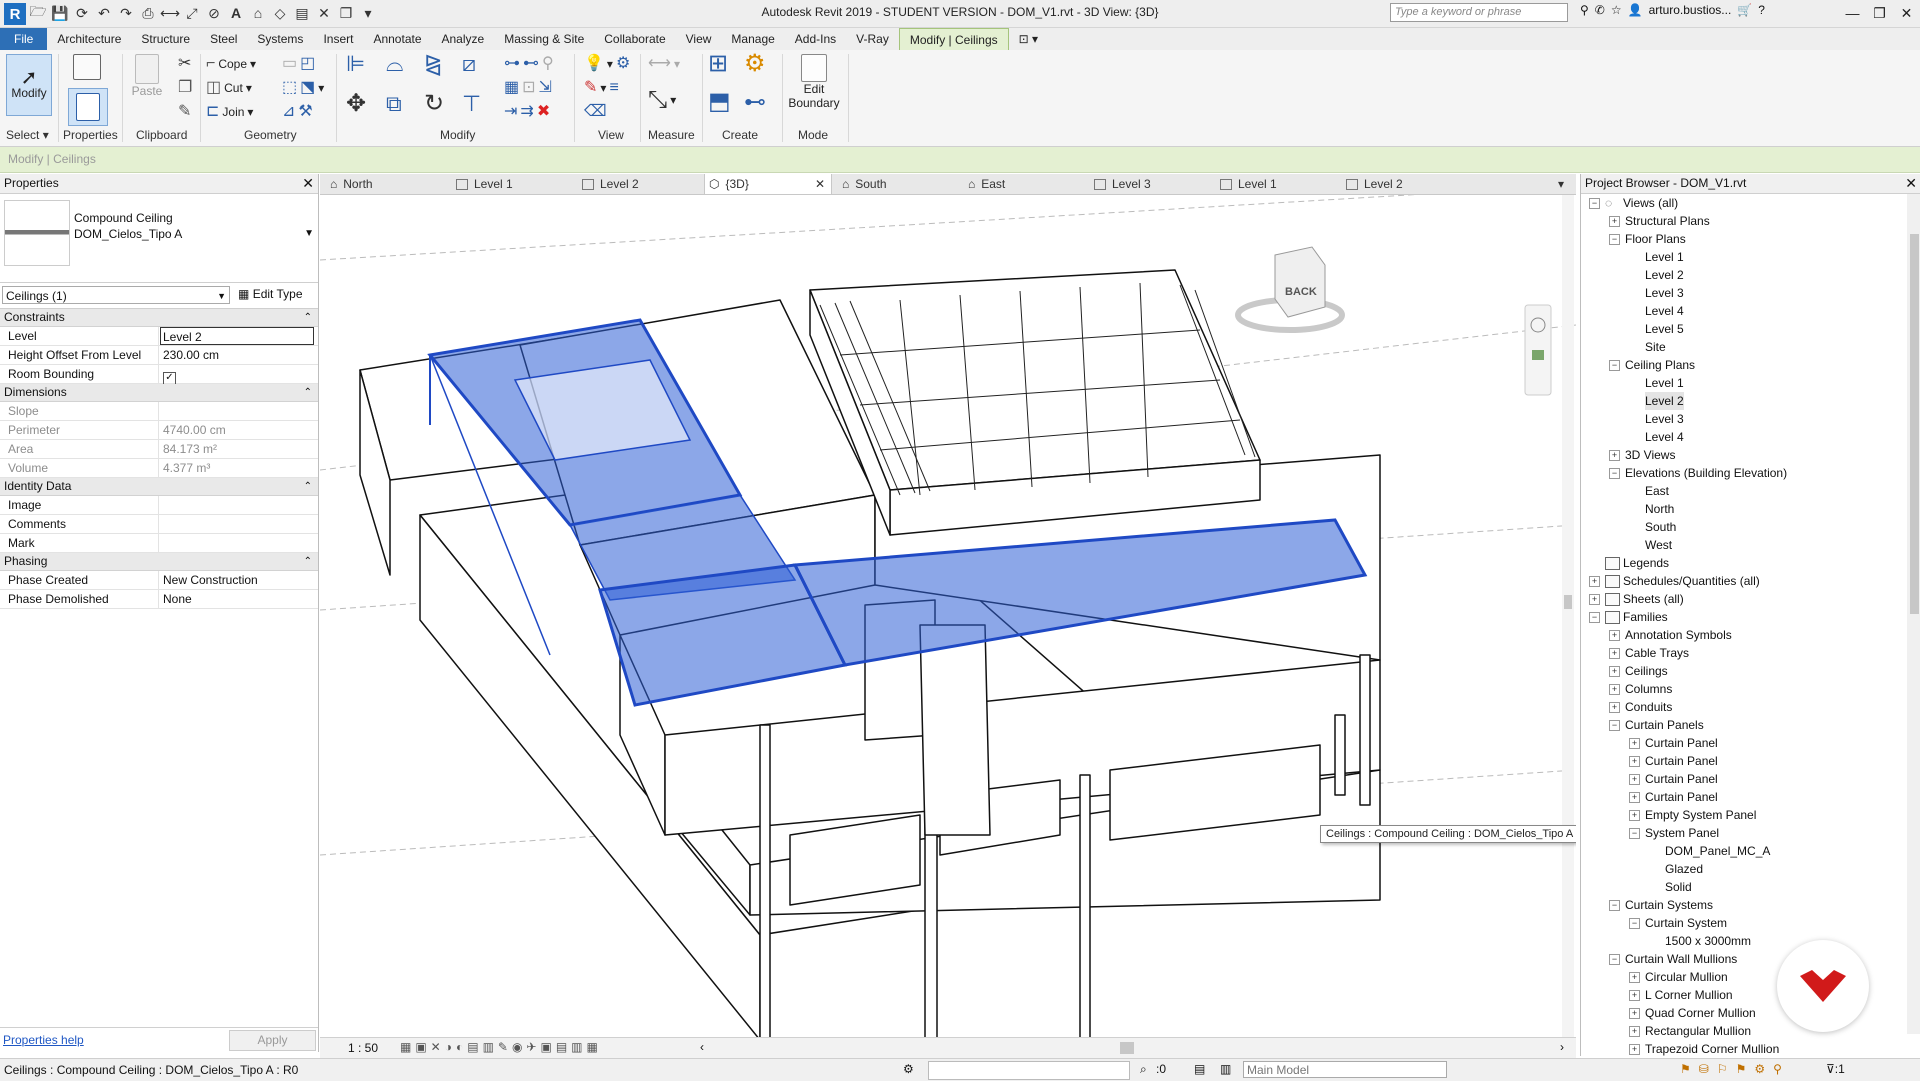  Describe the element at coordinates (238, 599) in the screenshot. I see `phase-demolished-field: None` at that location.